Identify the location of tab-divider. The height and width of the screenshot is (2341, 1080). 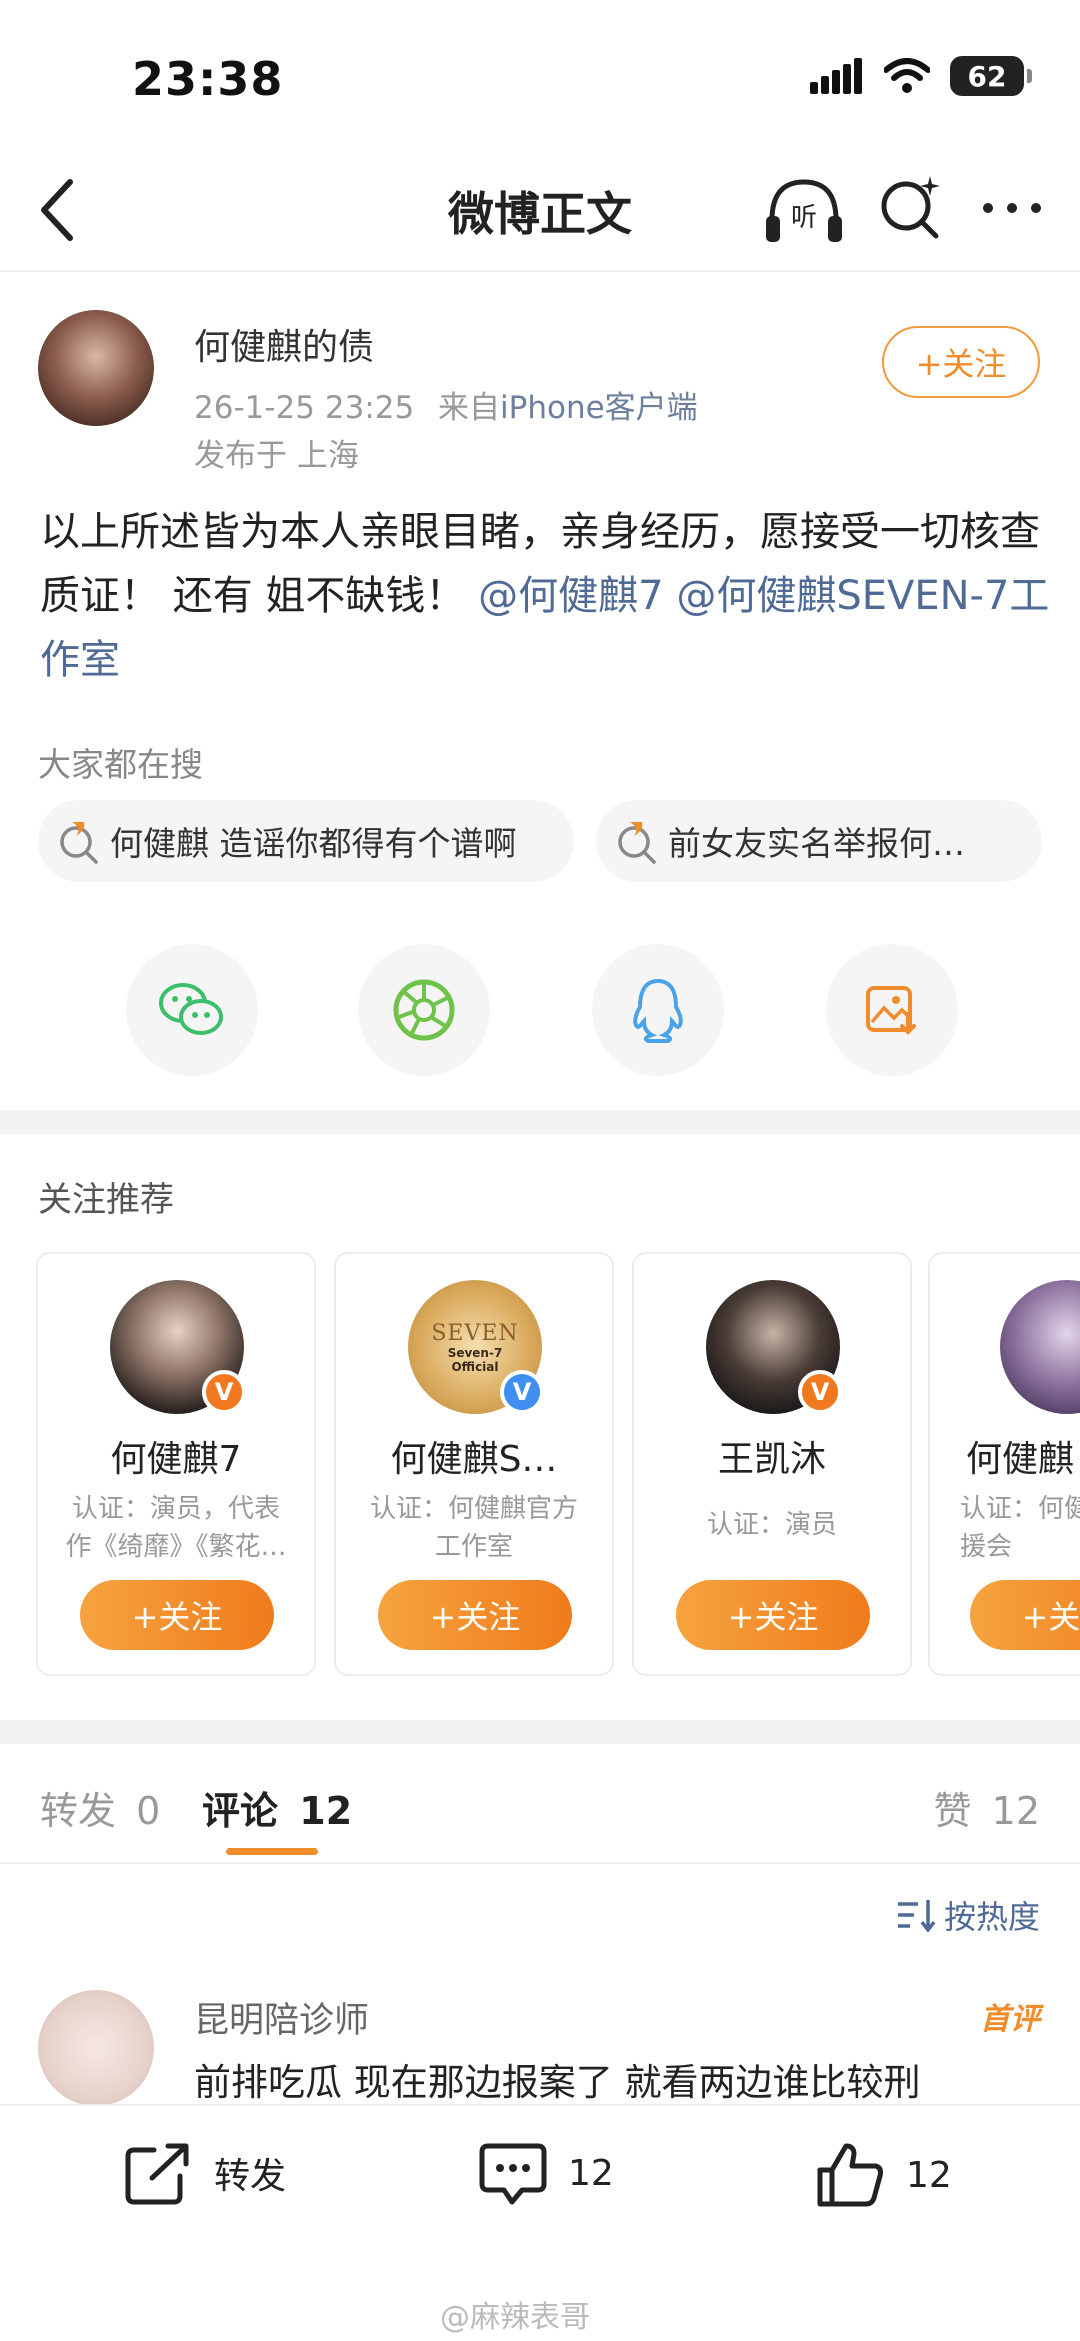
(540, 1863).